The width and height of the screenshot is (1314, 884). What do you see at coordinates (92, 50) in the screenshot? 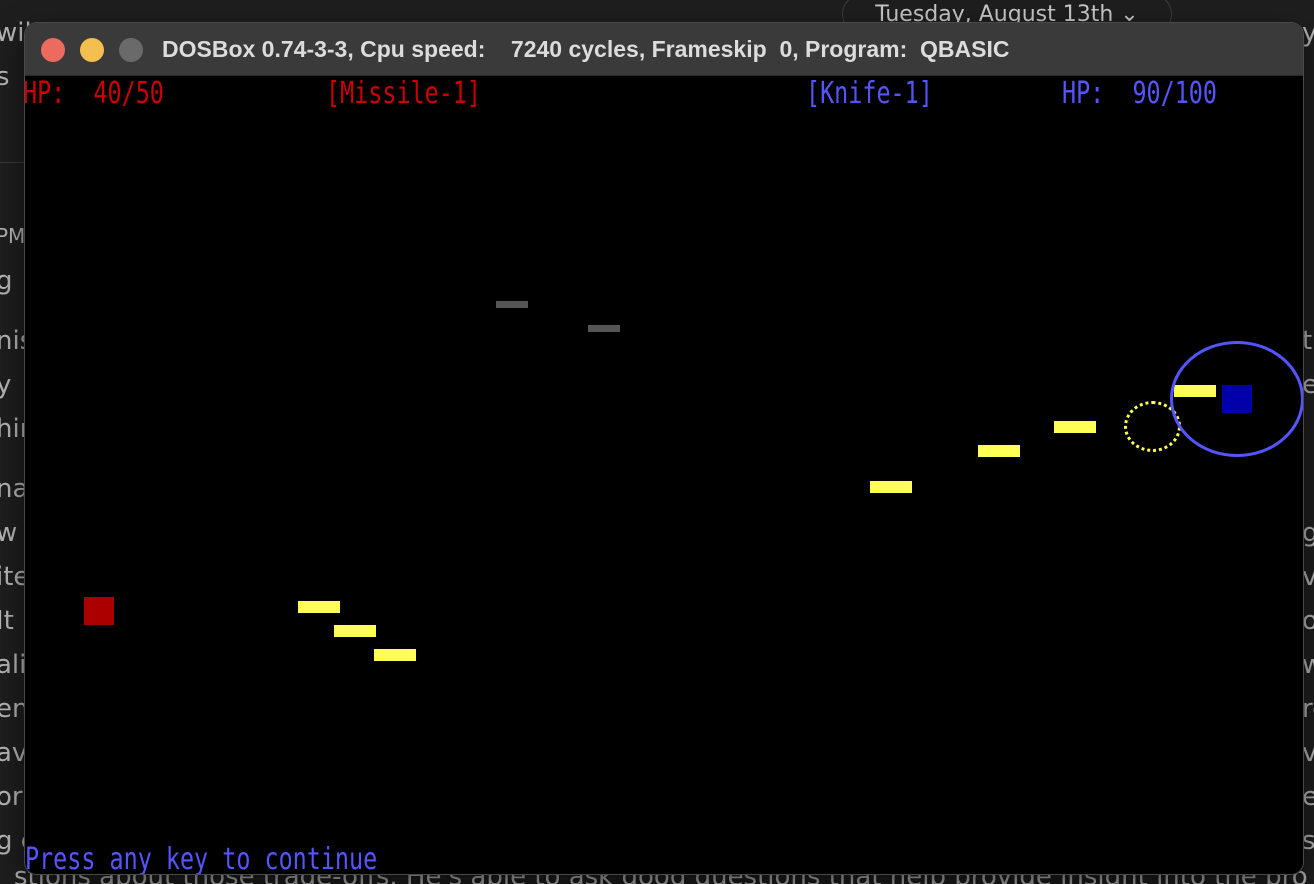
I see `minimize-button` at bounding box center [92, 50].